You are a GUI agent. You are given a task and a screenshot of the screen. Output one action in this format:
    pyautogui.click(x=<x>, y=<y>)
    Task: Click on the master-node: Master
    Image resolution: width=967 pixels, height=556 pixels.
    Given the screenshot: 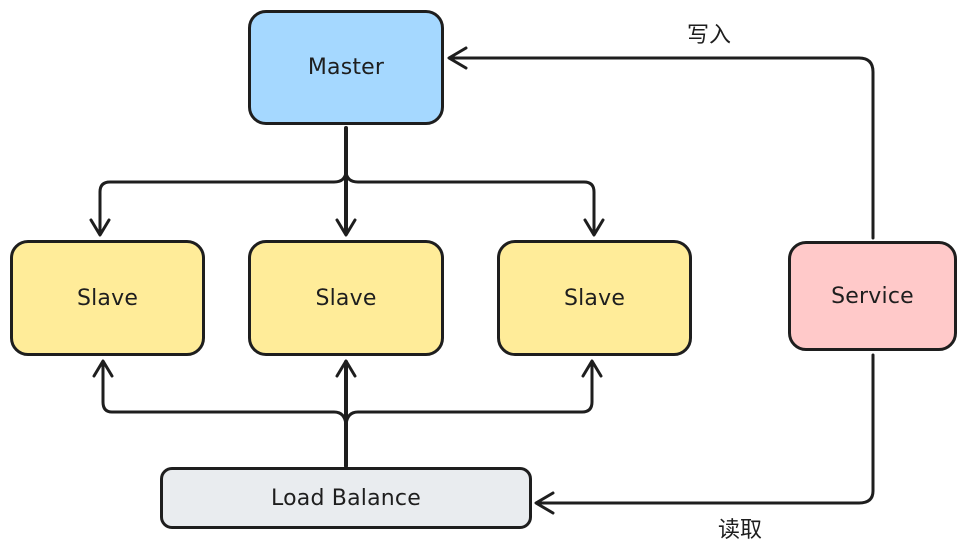 What is the action you would take?
    pyautogui.click(x=346, y=67)
    